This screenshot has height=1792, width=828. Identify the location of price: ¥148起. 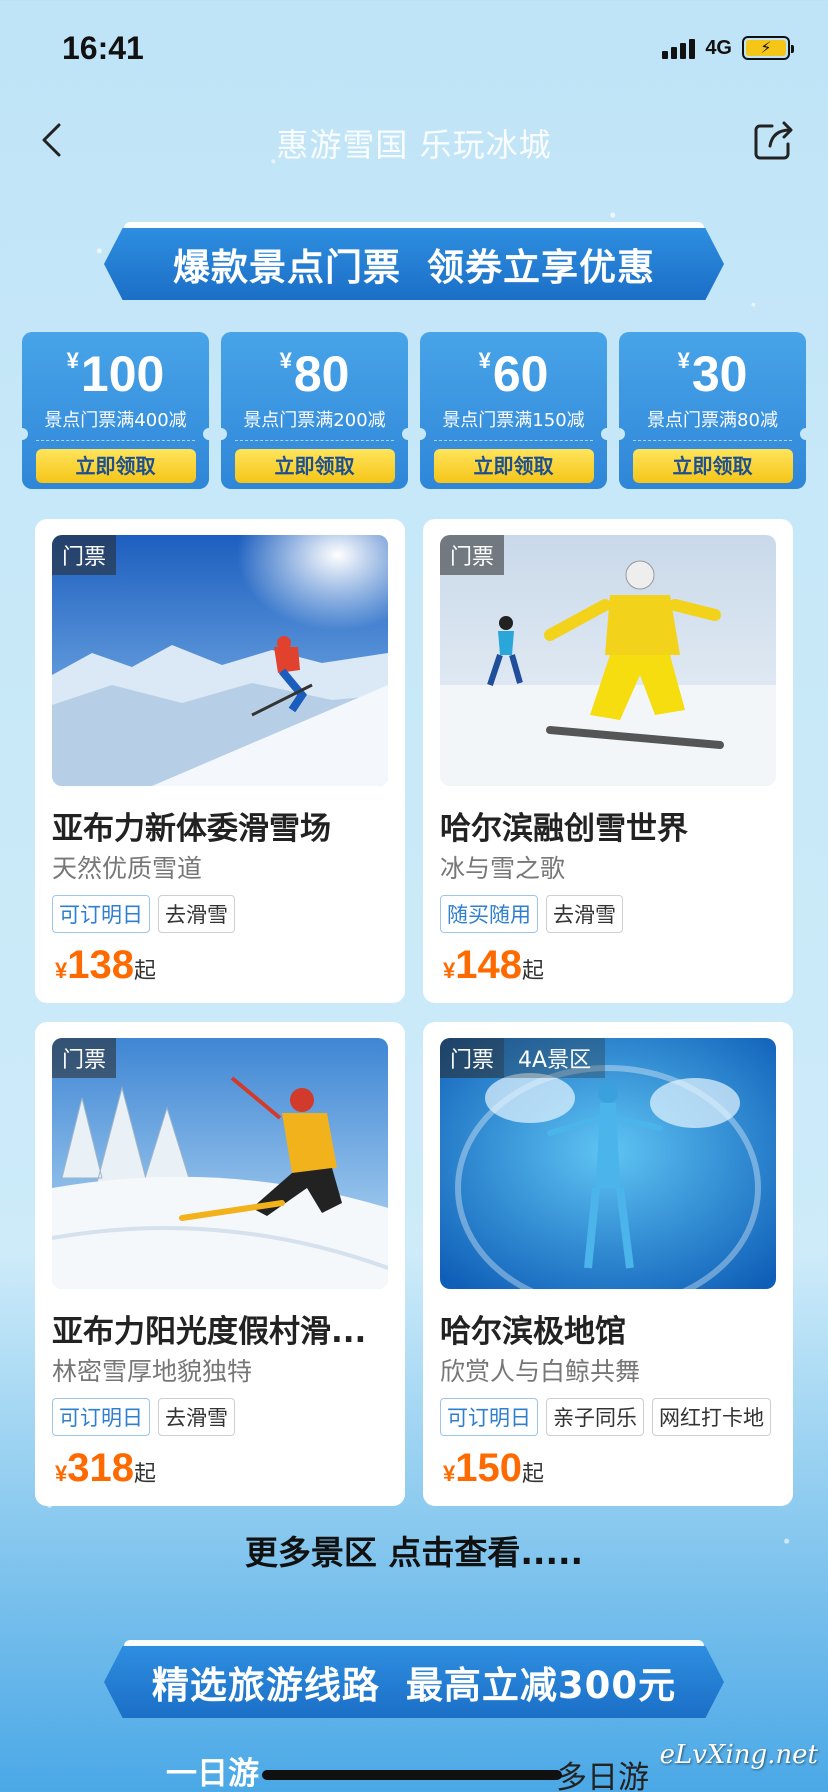
(494, 965).